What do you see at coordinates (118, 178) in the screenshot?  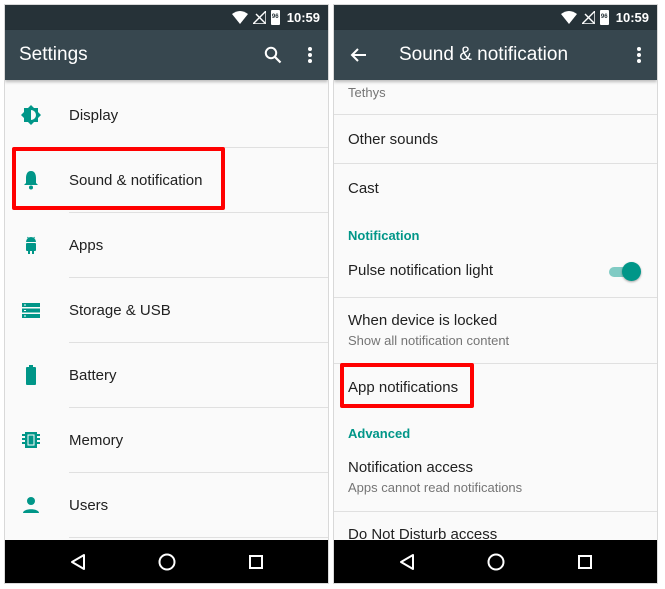 I see `highlight-box-sound-notification` at bounding box center [118, 178].